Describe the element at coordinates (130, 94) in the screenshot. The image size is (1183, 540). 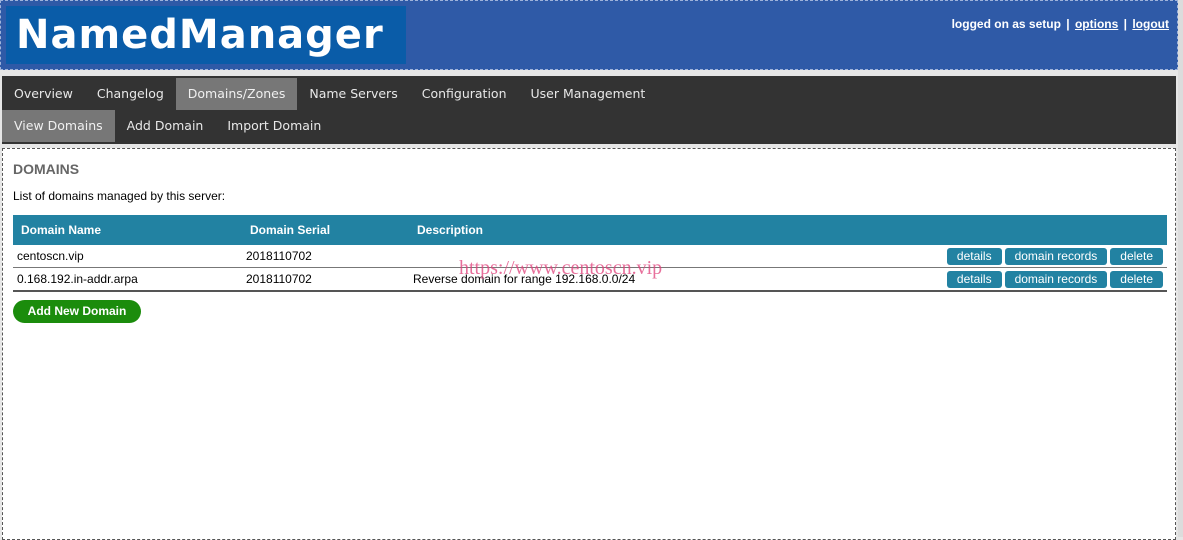
I see `nav-tab-changelog: Changelog` at that location.